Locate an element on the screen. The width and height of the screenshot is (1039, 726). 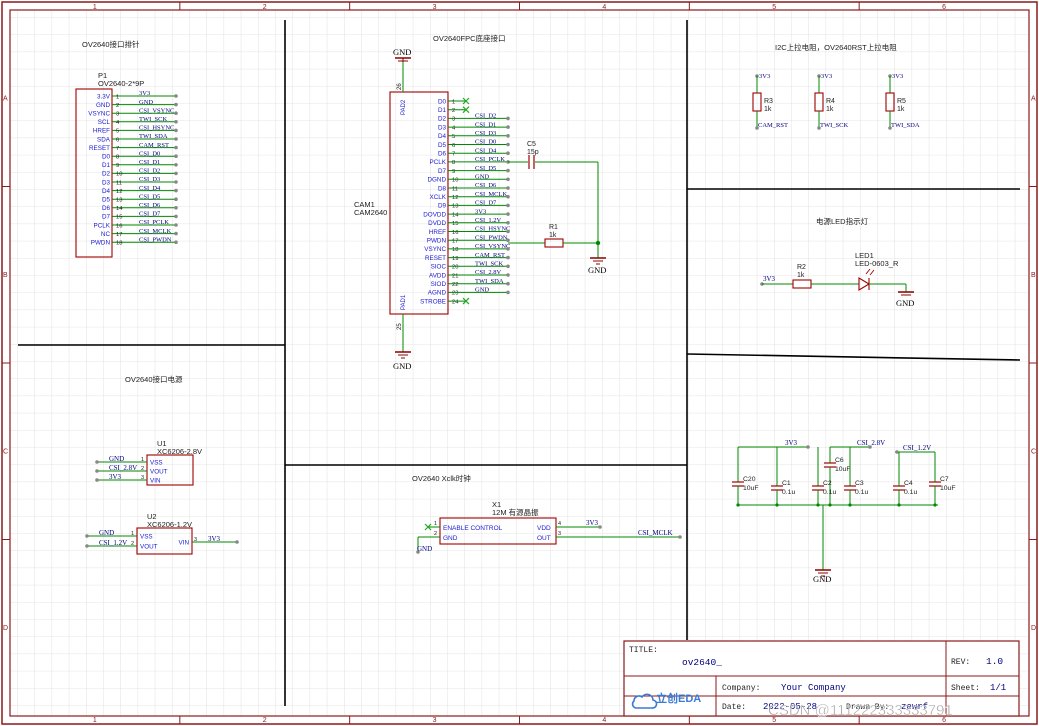
p1-value: OV2640-2*9P is located at coordinates (121, 83).